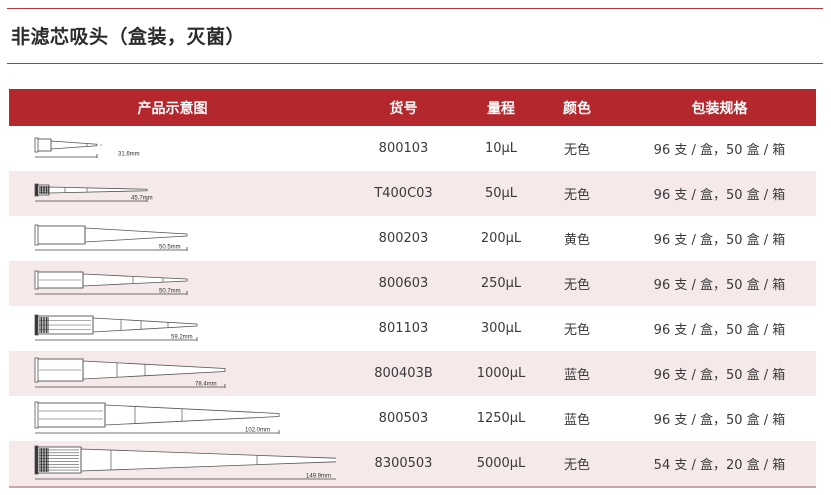  I want to click on product-color: 黄色, so click(576, 240).